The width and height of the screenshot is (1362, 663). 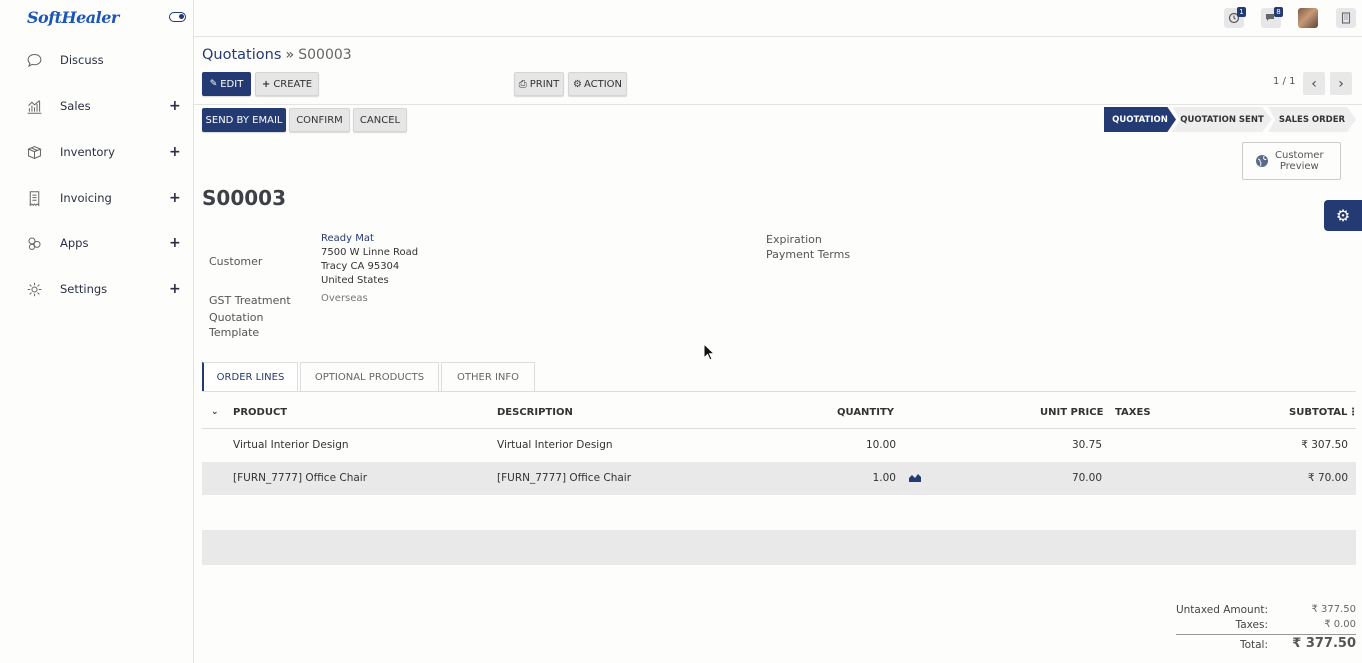 What do you see at coordinates (535, 412) in the screenshot?
I see `column-header-description: DESCRIPTION` at bounding box center [535, 412].